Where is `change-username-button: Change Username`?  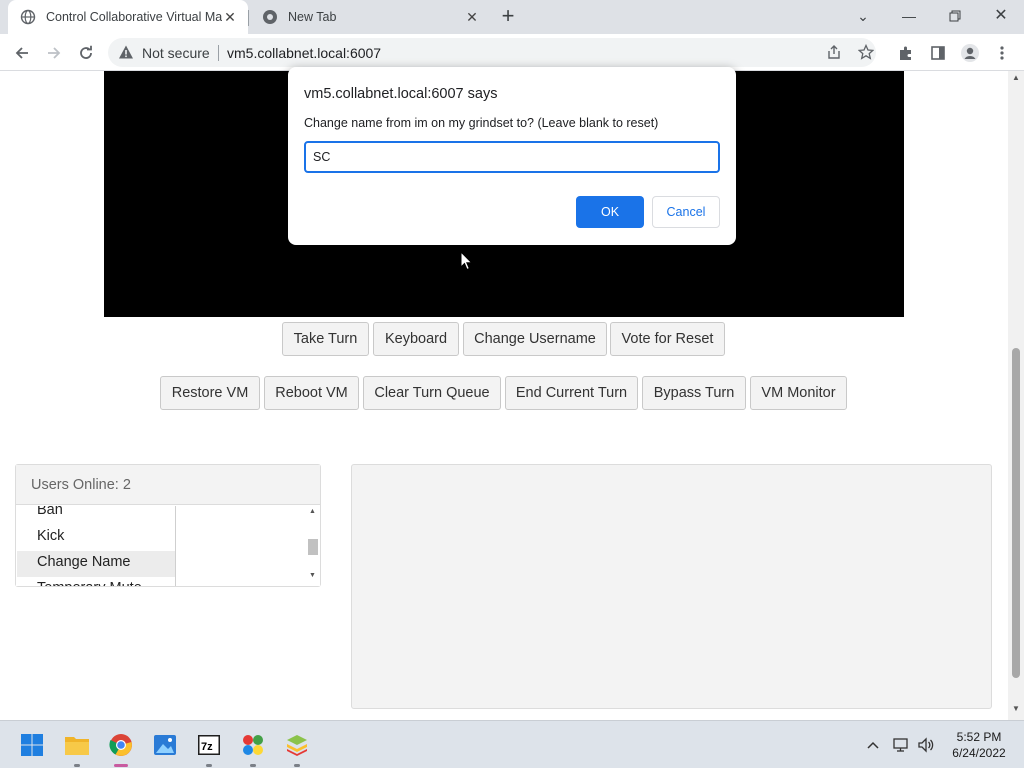 change-username-button: Change Username is located at coordinates (535, 339).